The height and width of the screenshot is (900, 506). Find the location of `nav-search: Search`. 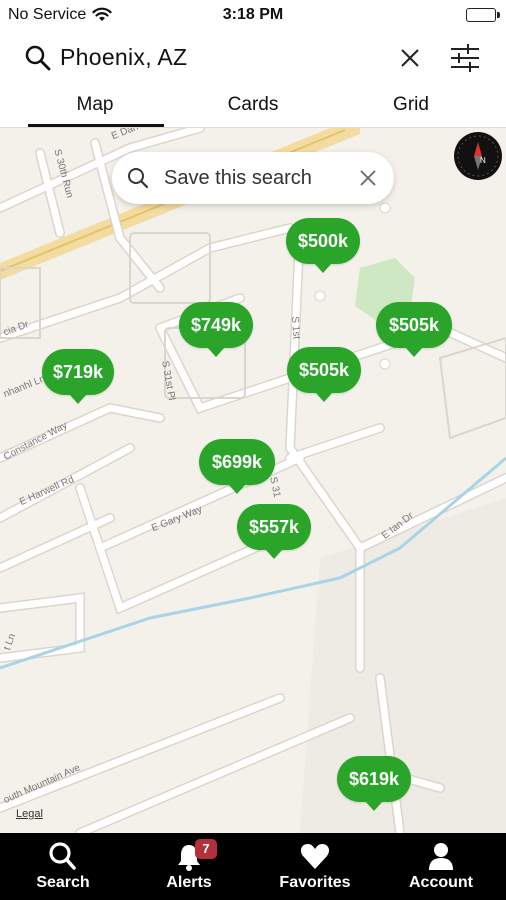

nav-search: Search is located at coordinates (63, 866).